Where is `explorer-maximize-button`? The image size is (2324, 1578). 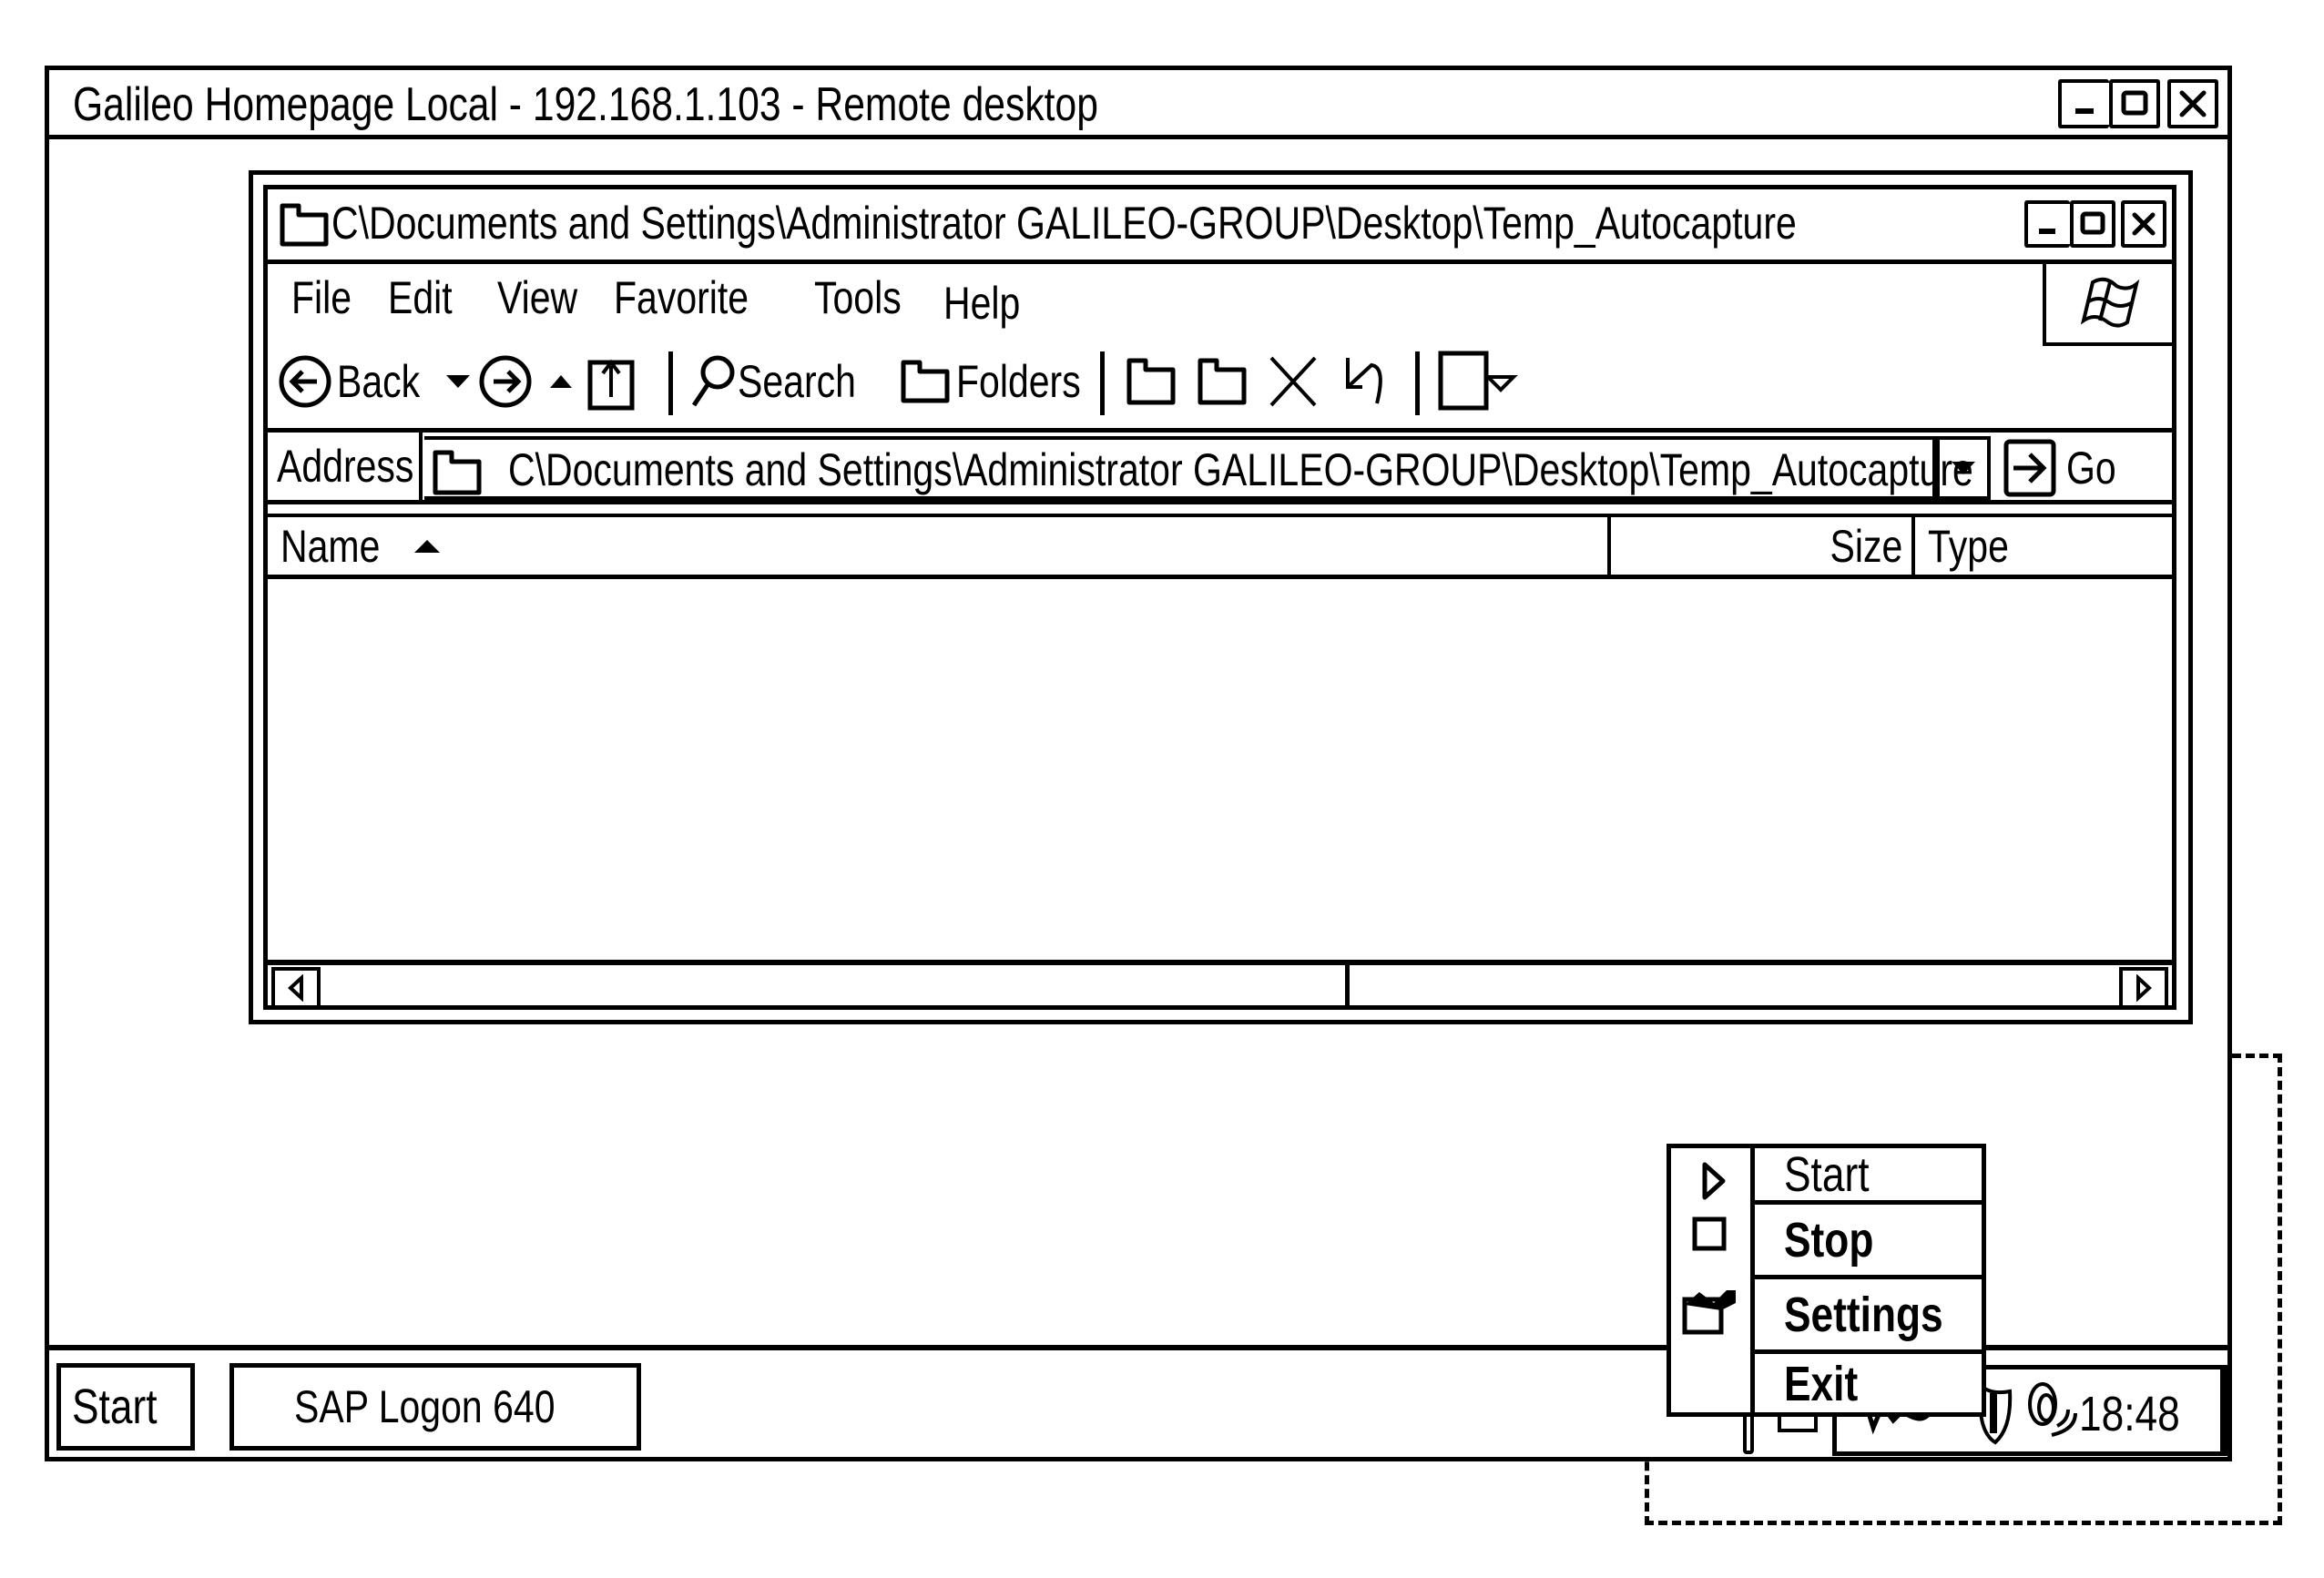 explorer-maximize-button is located at coordinates (2092, 224).